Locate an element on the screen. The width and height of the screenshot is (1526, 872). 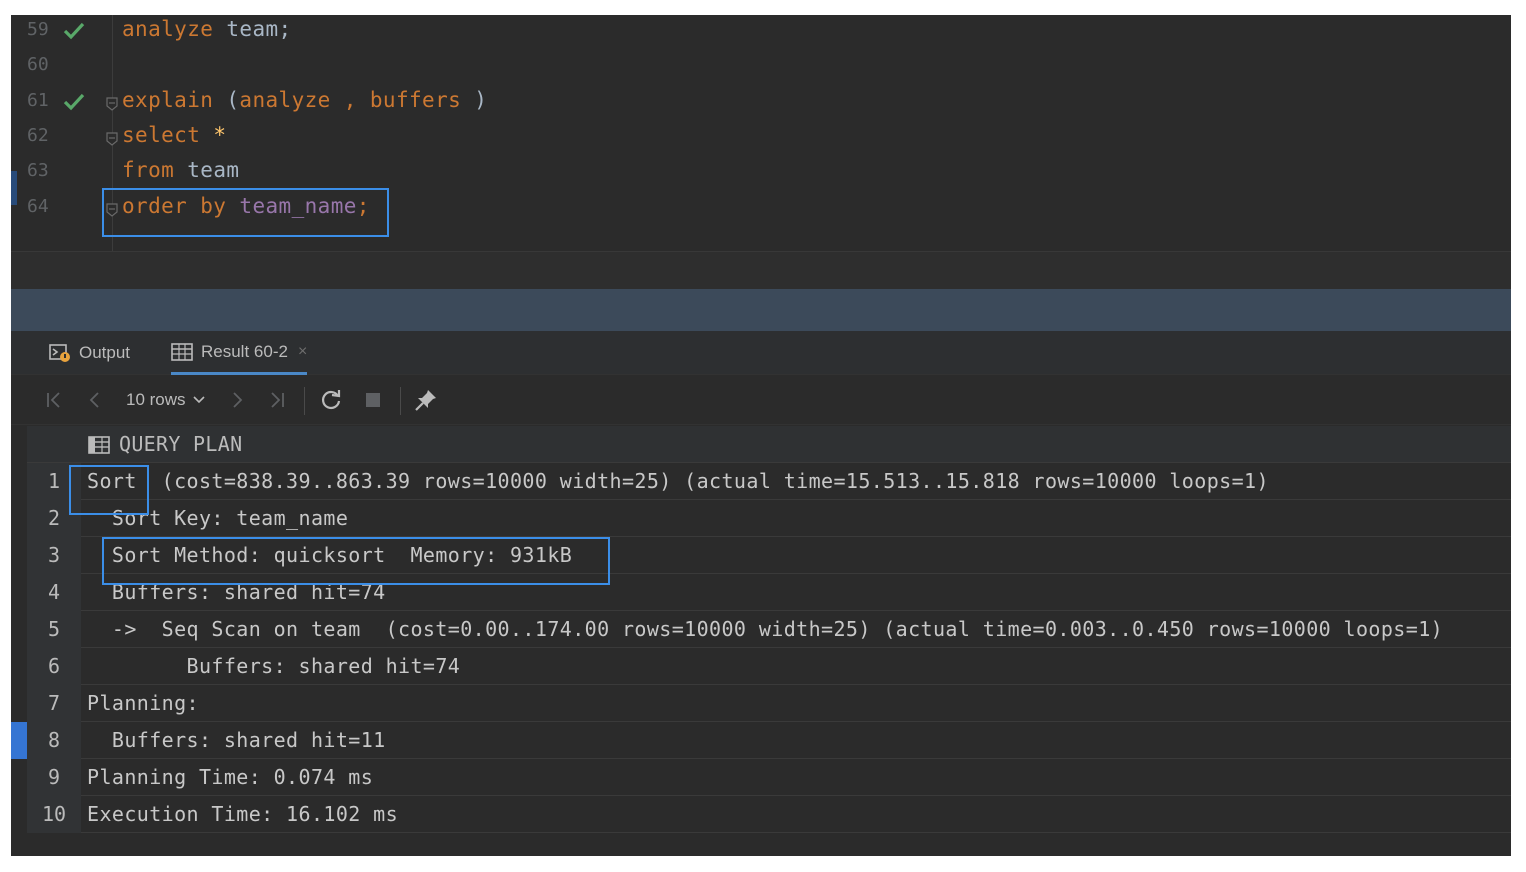
code-text: select * is located at coordinates (174, 135).